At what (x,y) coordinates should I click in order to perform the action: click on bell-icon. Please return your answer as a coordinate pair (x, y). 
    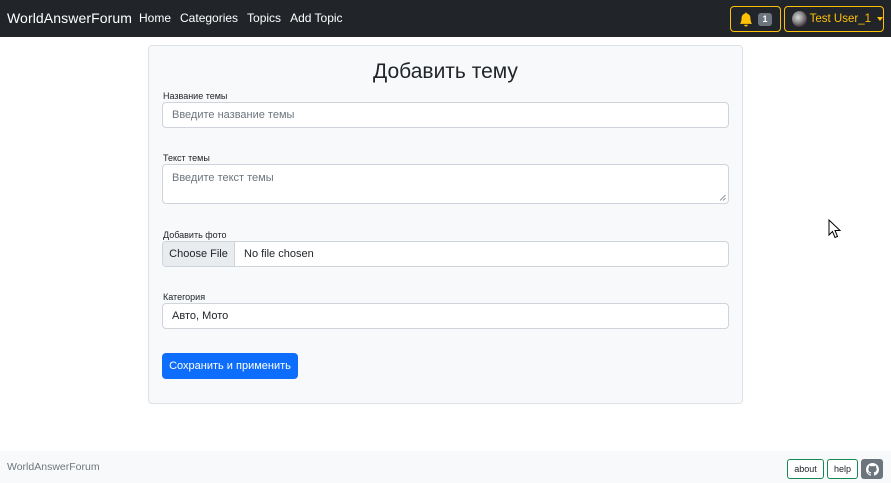
    Looking at the image, I should click on (746, 18).